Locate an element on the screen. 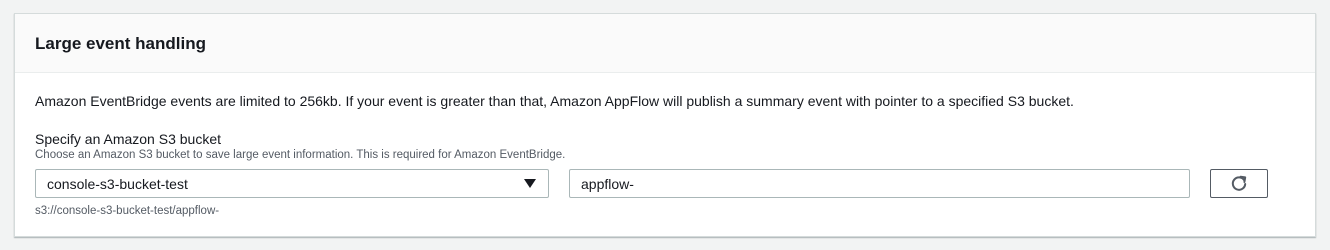  panel-title: Large event handling is located at coordinates (120, 43).